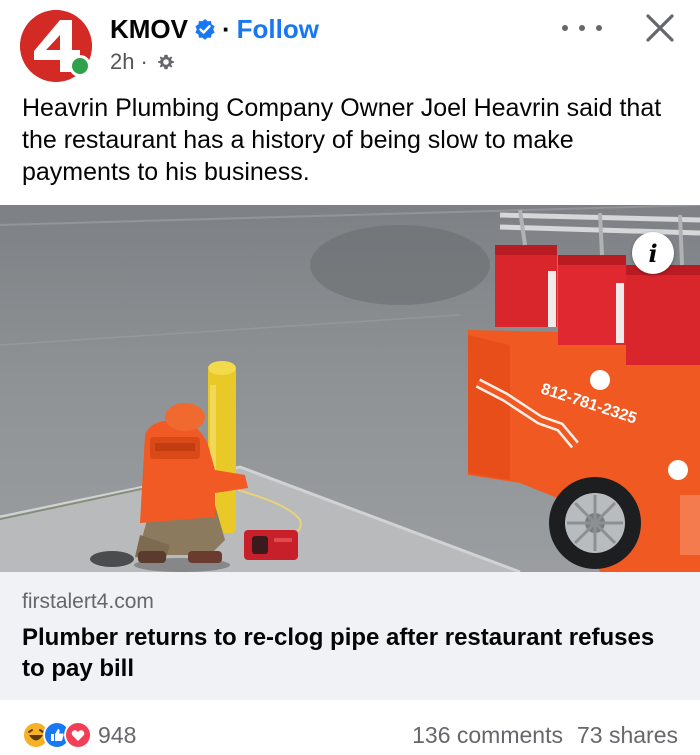 The image size is (700, 755). Describe the element at coordinates (117, 734) in the screenshot. I see `reaction-count: 948` at that location.